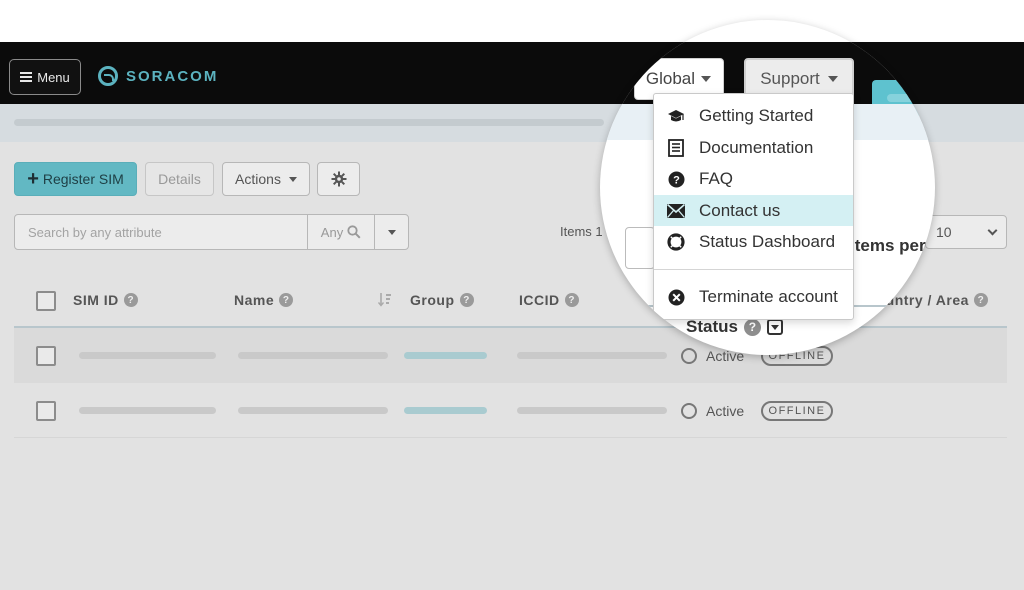 The image size is (1024, 590). I want to click on plus-icon: +, so click(33, 179).